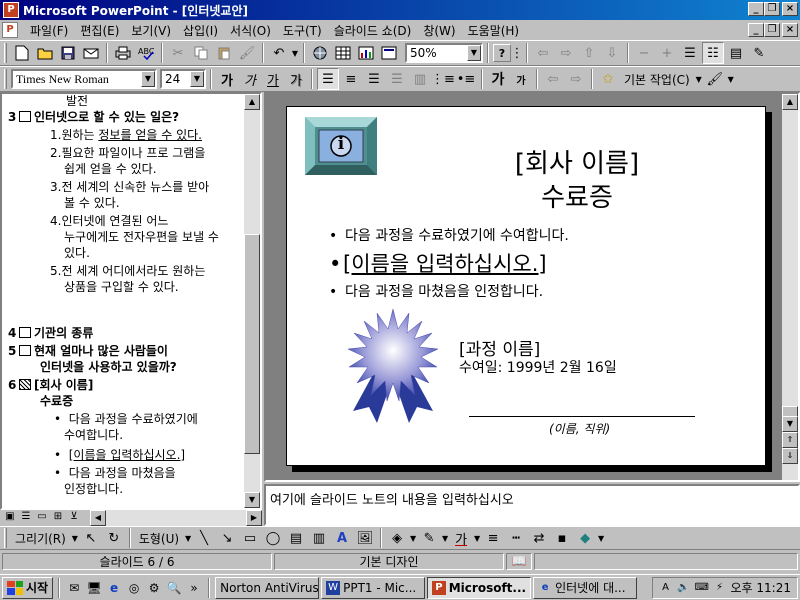  What do you see at coordinates (302, 30) in the screenshot?
I see `menu-tools: 도구(T)` at bounding box center [302, 30].